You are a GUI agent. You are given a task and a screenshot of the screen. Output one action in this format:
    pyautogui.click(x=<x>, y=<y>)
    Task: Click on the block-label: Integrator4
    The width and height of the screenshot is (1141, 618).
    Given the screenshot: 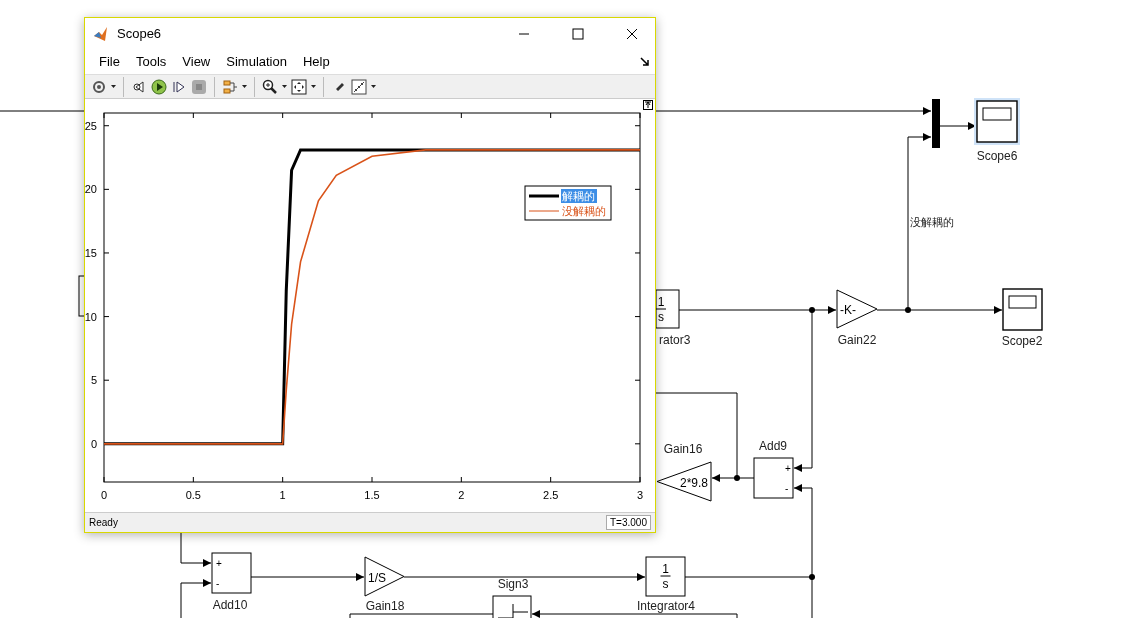 What is the action you would take?
    pyautogui.click(x=666, y=606)
    